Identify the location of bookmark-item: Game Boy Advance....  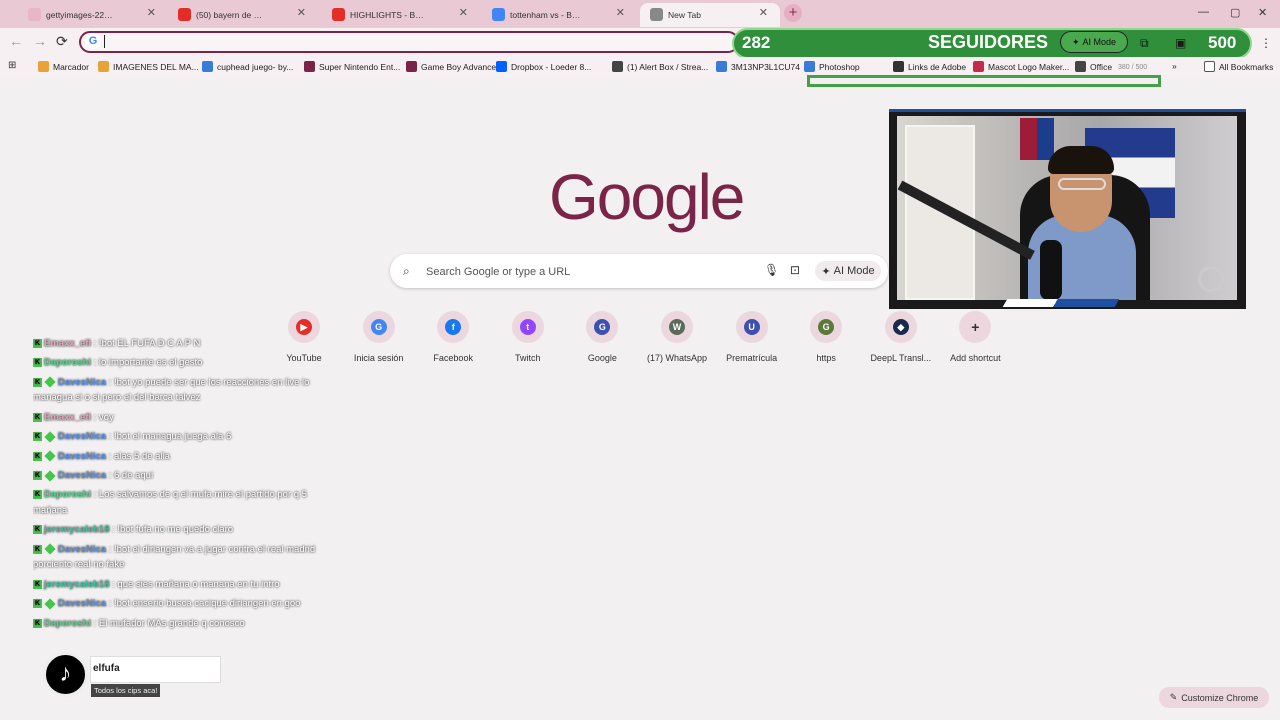
(454, 66).